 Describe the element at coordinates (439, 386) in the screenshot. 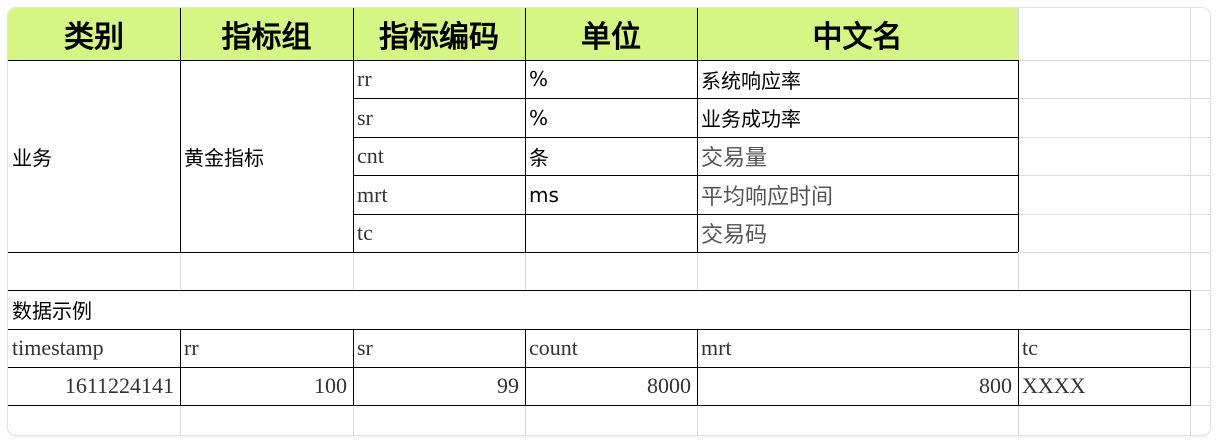

I see `example-value-cell: 99` at that location.